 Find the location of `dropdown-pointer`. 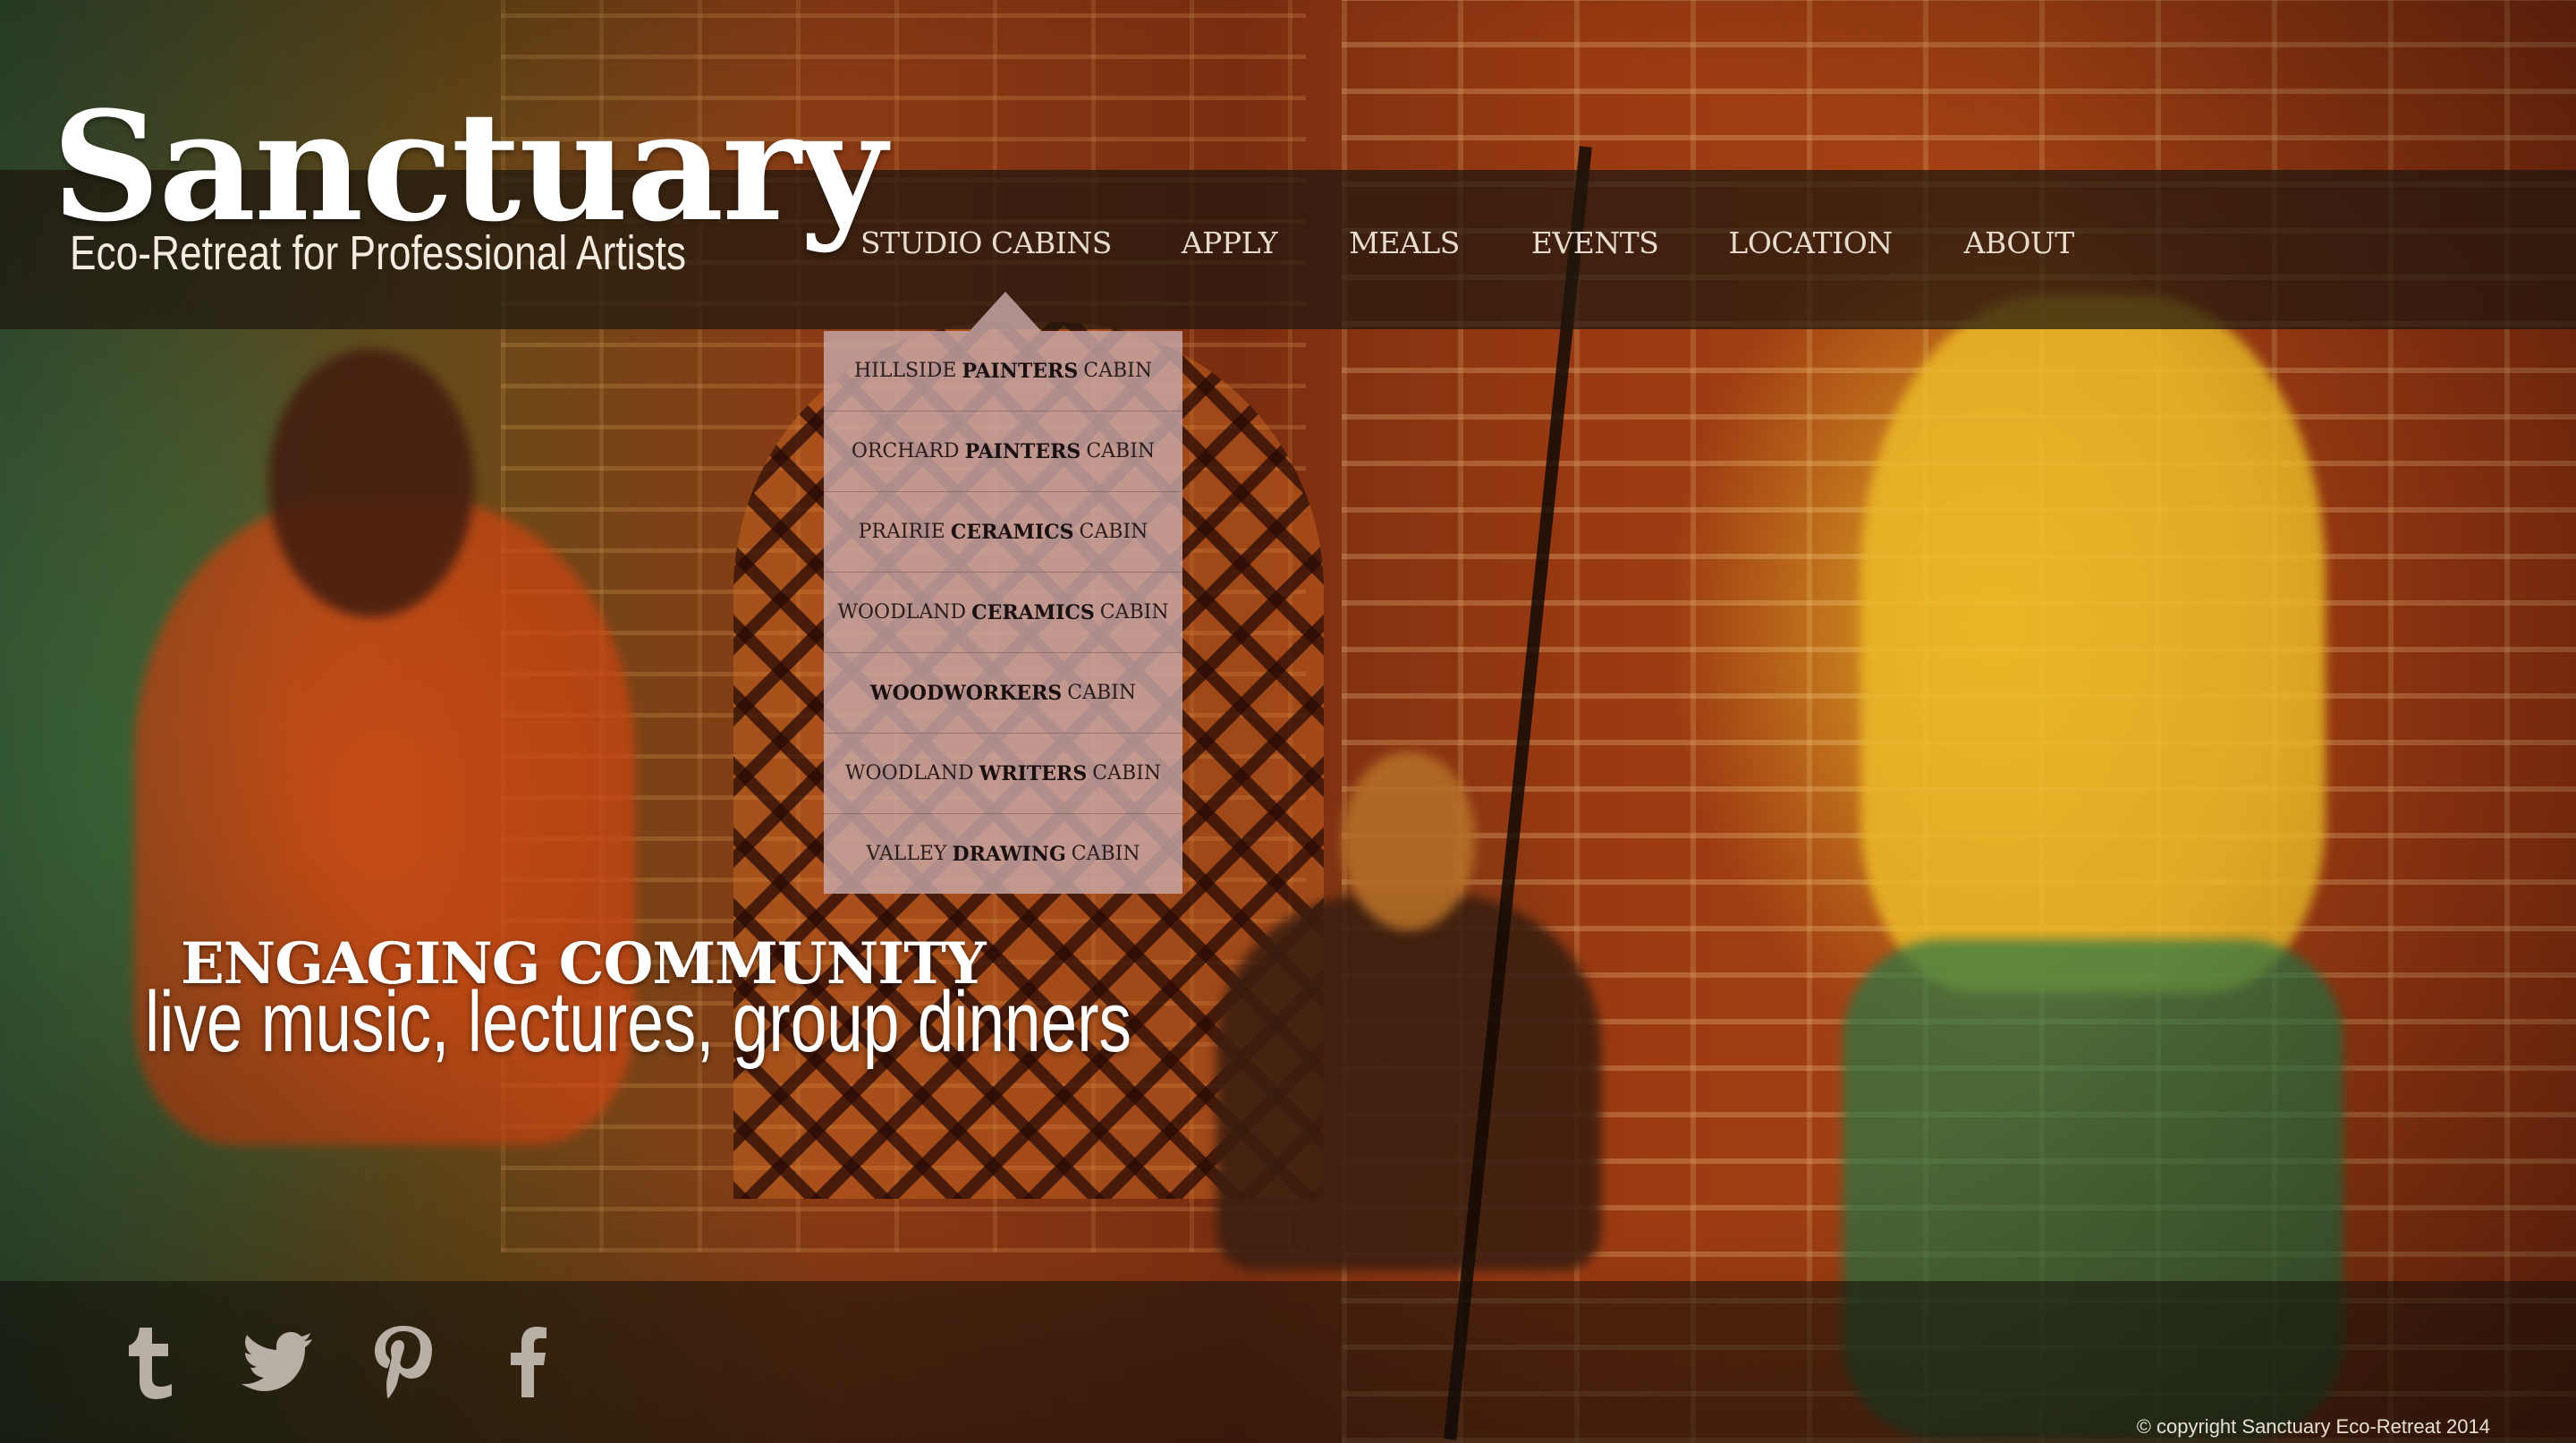

dropdown-pointer is located at coordinates (1005, 311).